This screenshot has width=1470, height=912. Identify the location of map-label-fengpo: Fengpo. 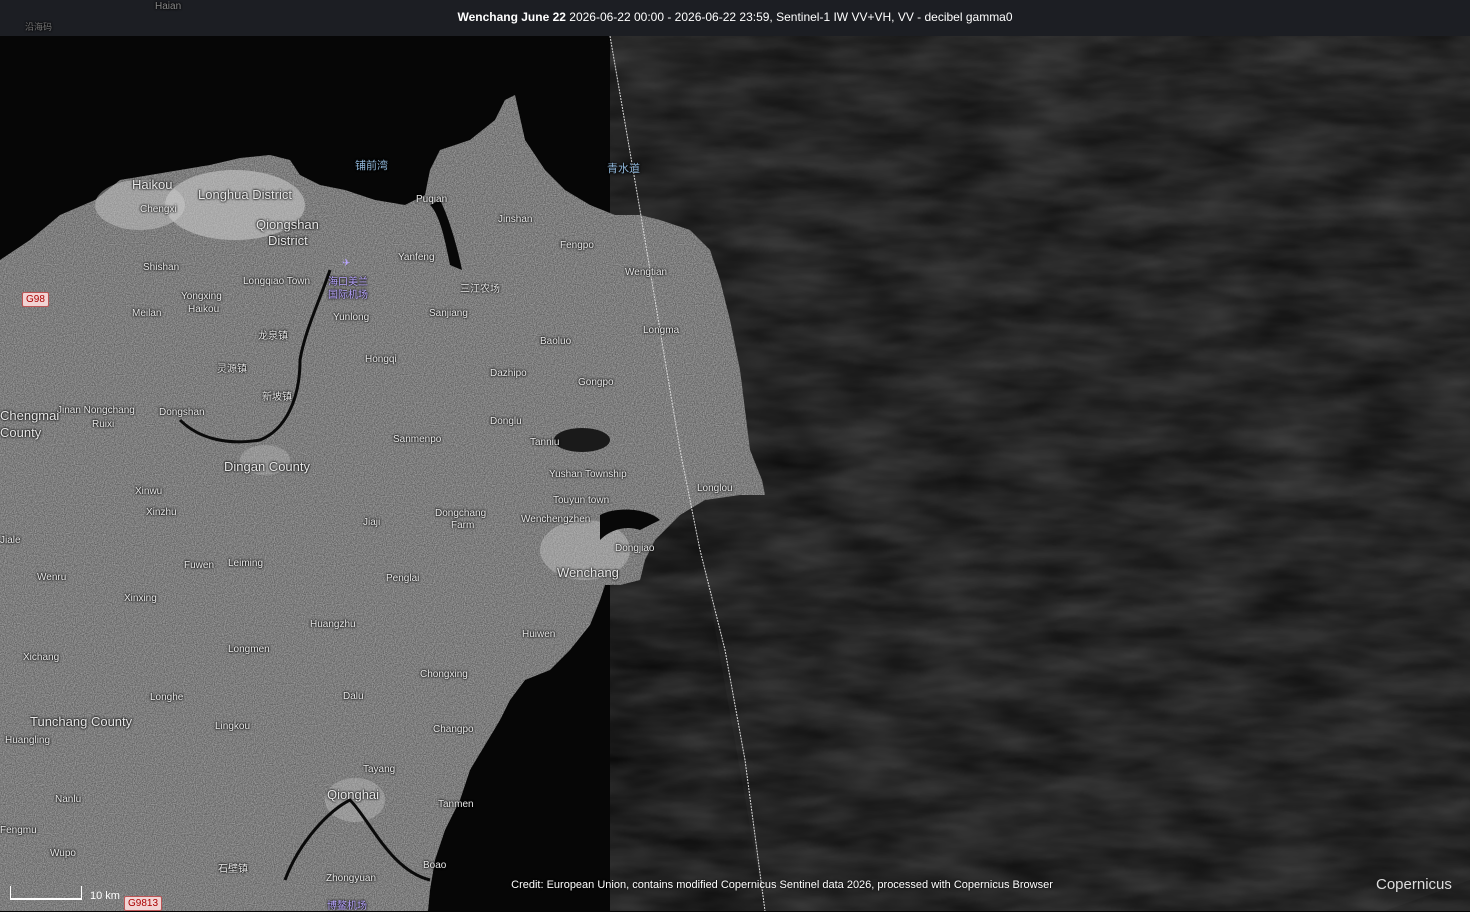
(577, 245).